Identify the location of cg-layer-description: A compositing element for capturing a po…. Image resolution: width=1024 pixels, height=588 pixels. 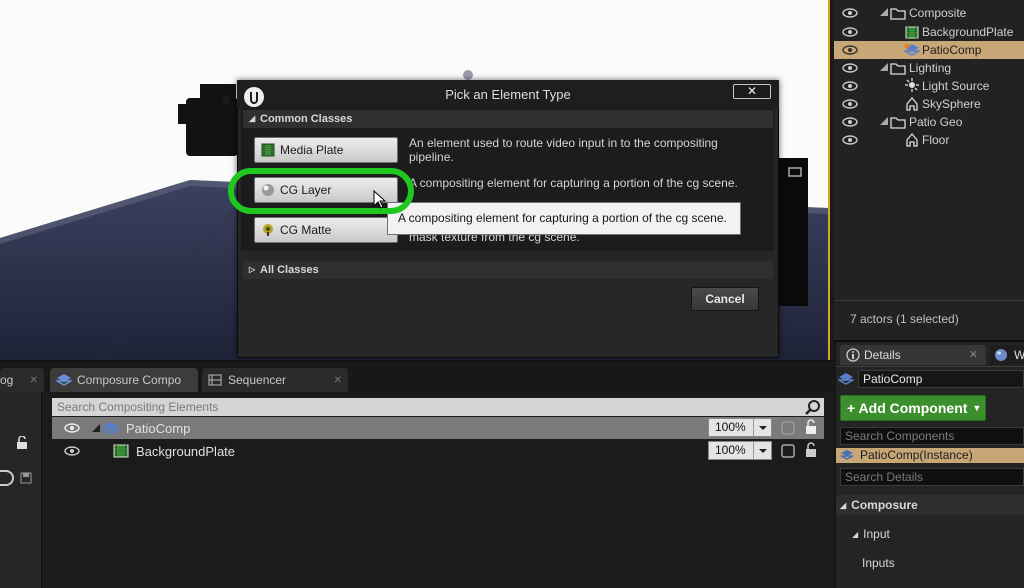
(573, 183).